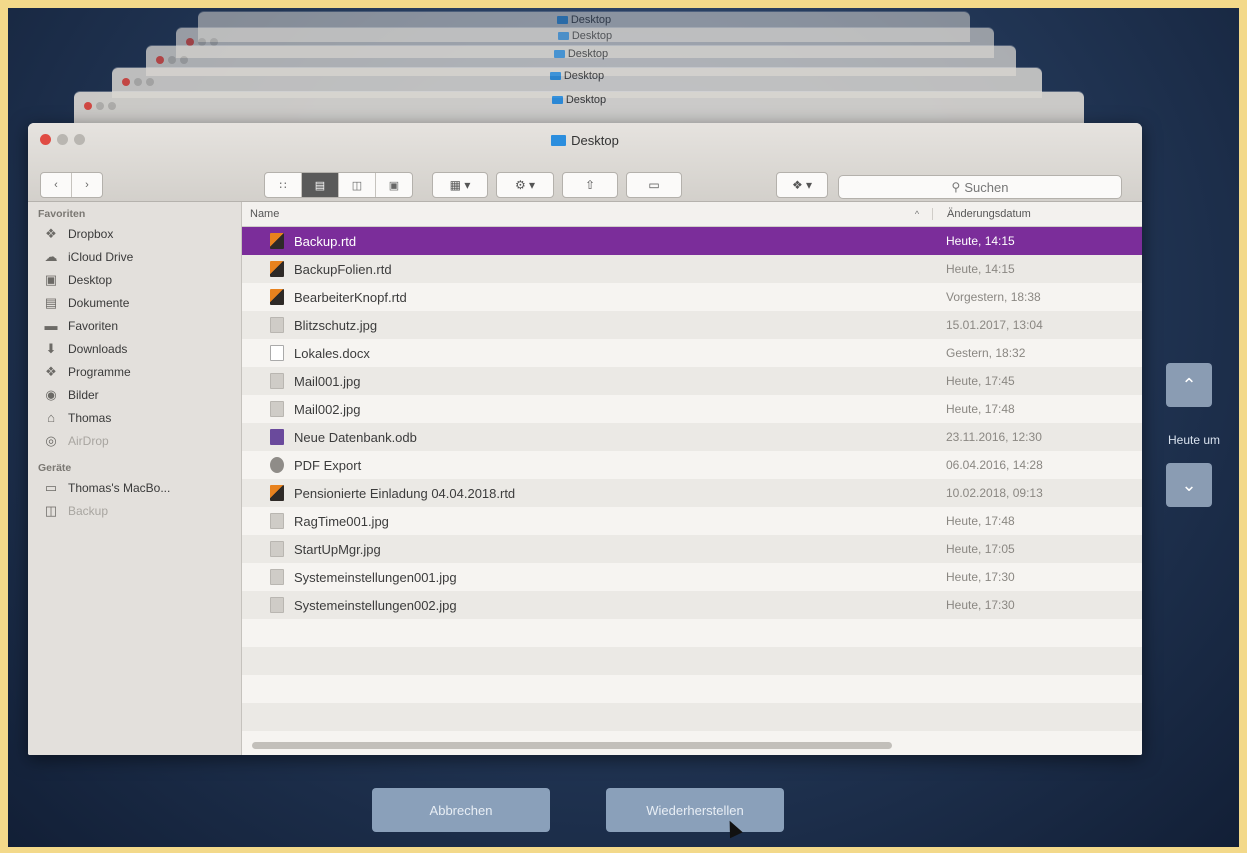  Describe the element at coordinates (993, 297) in the screenshot. I see `file-date: Vorgestern, 18:38` at that location.